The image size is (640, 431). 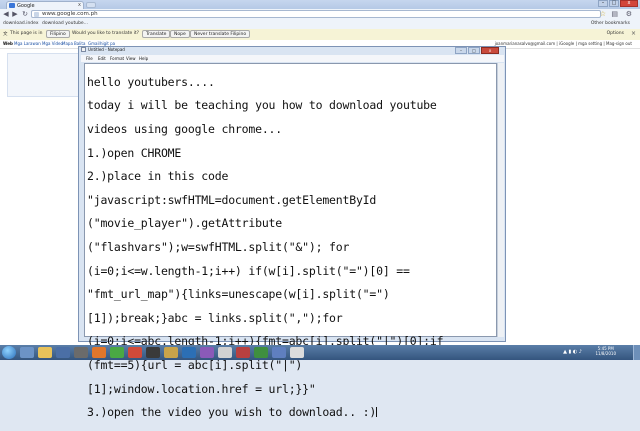 What do you see at coordinates (36, 14) in the screenshot?
I see `page-icon` at bounding box center [36, 14].